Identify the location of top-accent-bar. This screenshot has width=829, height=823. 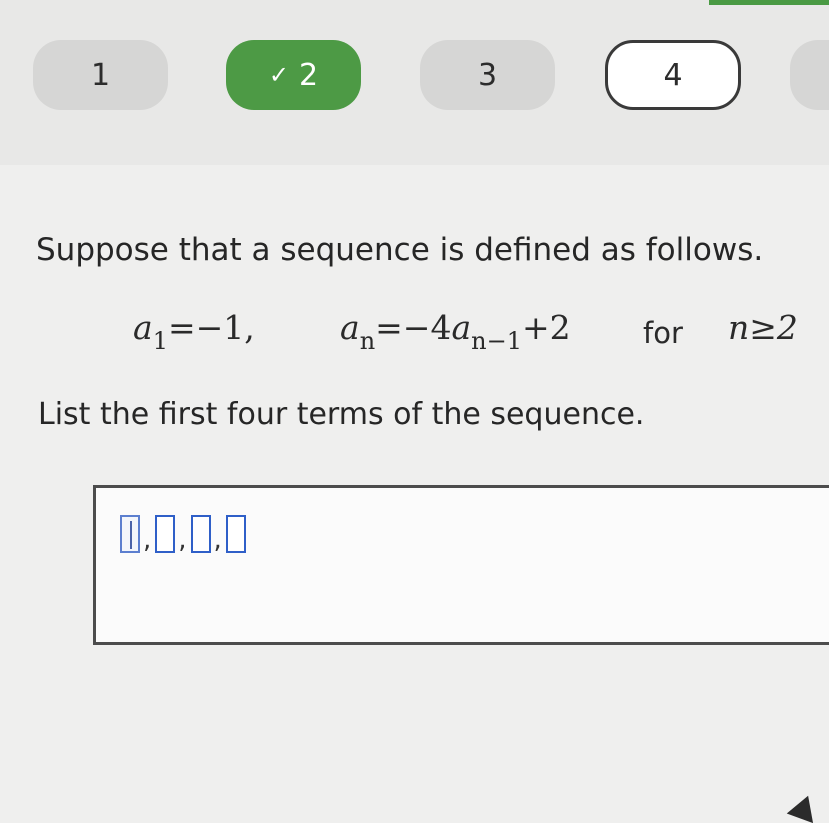
(769, 2).